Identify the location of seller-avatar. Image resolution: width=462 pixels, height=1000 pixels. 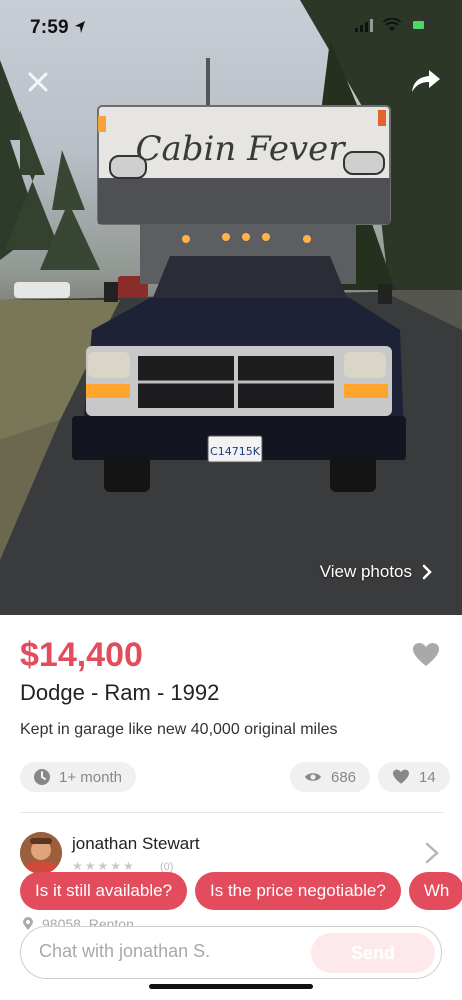
(41, 853).